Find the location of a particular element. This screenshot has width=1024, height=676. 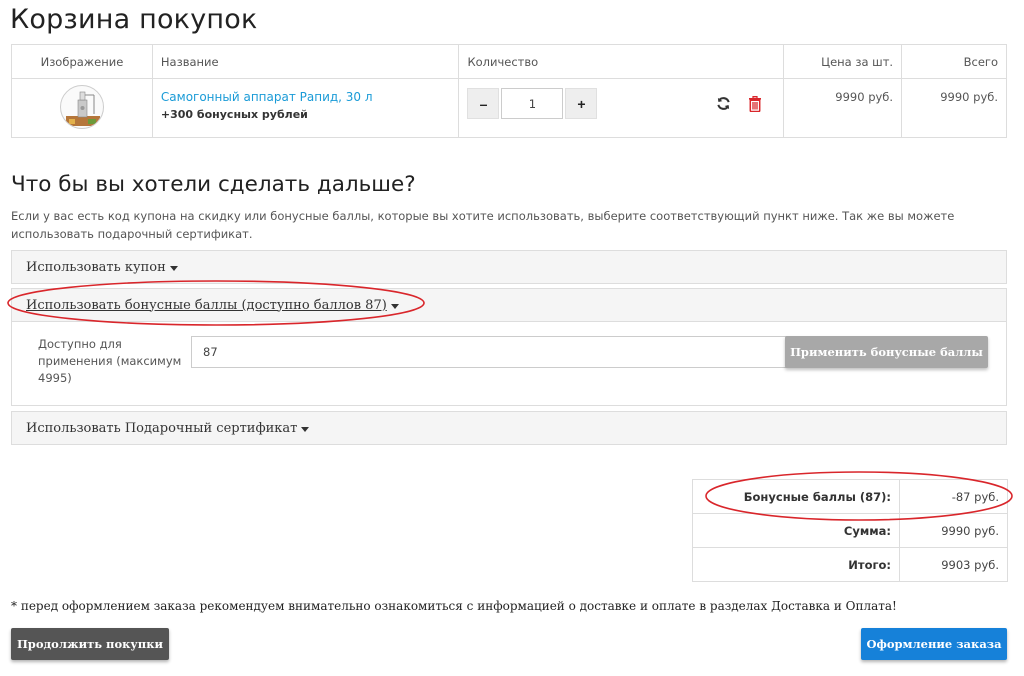

quantity-stepper: – + is located at coordinates (621, 103).